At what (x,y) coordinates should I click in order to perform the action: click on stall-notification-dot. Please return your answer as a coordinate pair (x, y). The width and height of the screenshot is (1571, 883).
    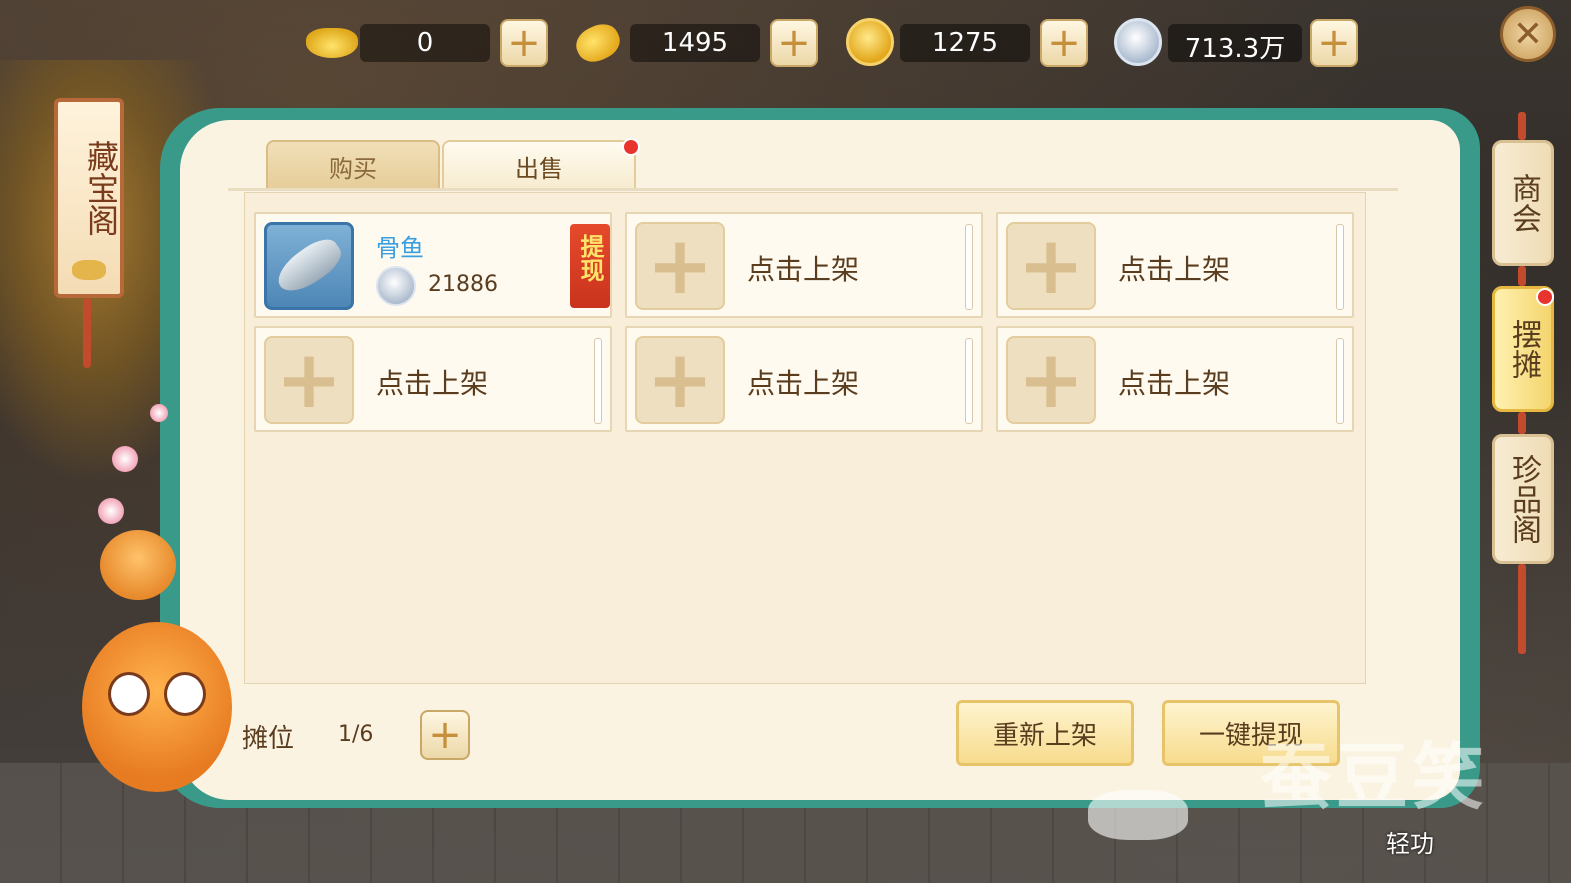
    Looking at the image, I should click on (1545, 297).